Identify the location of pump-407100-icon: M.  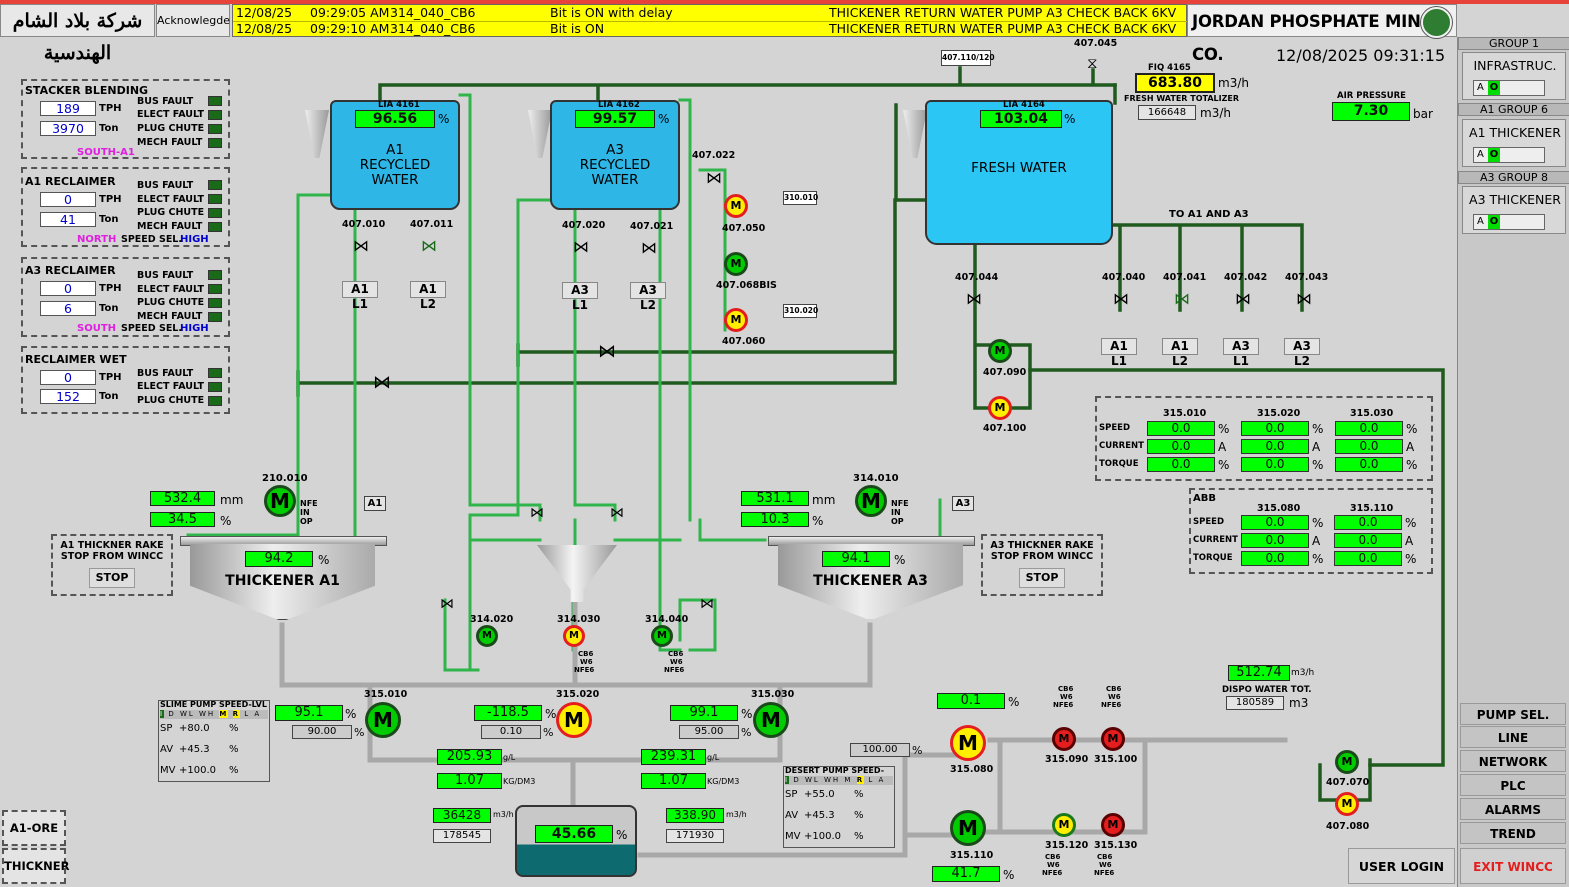
(1000, 408).